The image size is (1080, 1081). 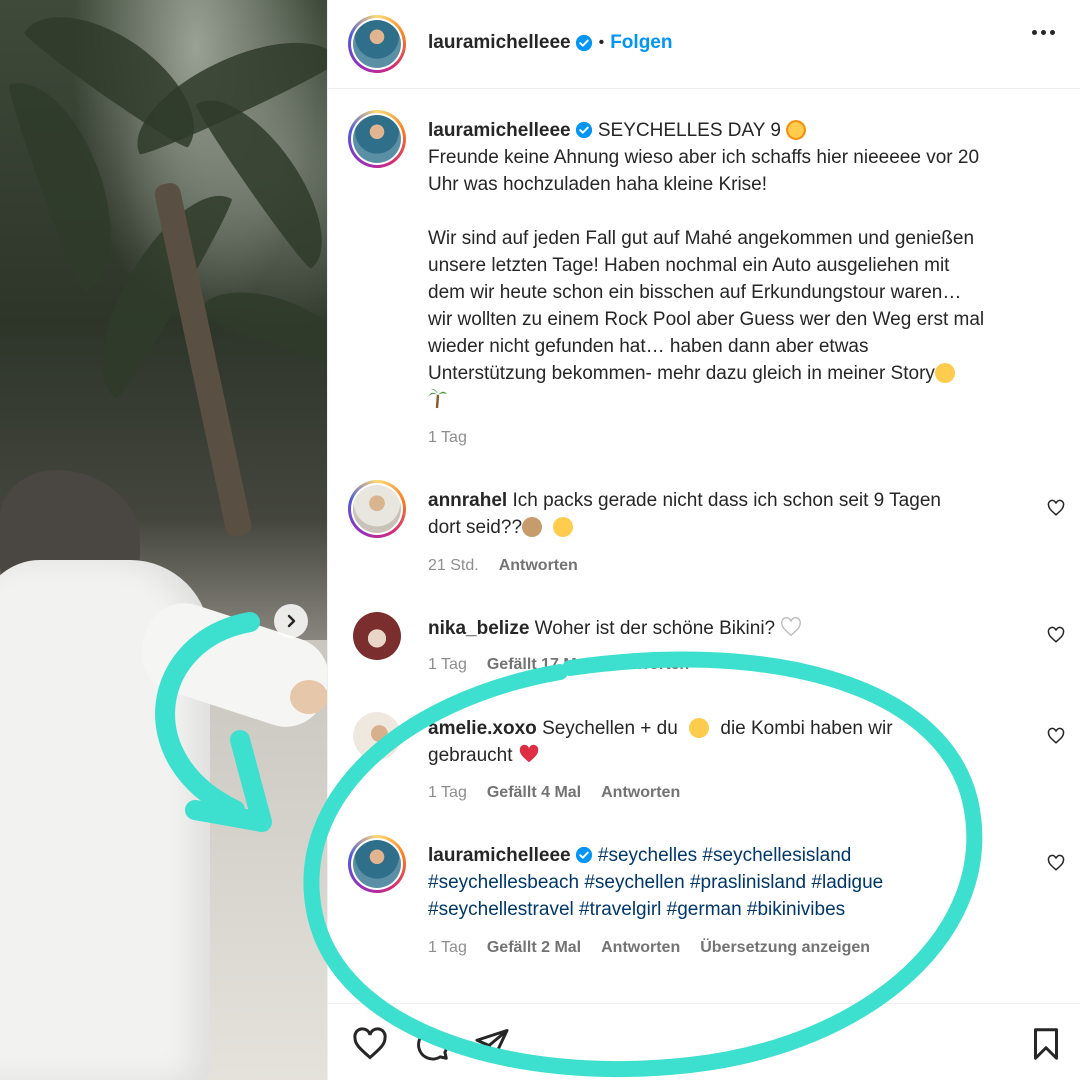 I want to click on caption-line: Uhr was hochzuladen haha kleine Krise!, so click(x=598, y=184).